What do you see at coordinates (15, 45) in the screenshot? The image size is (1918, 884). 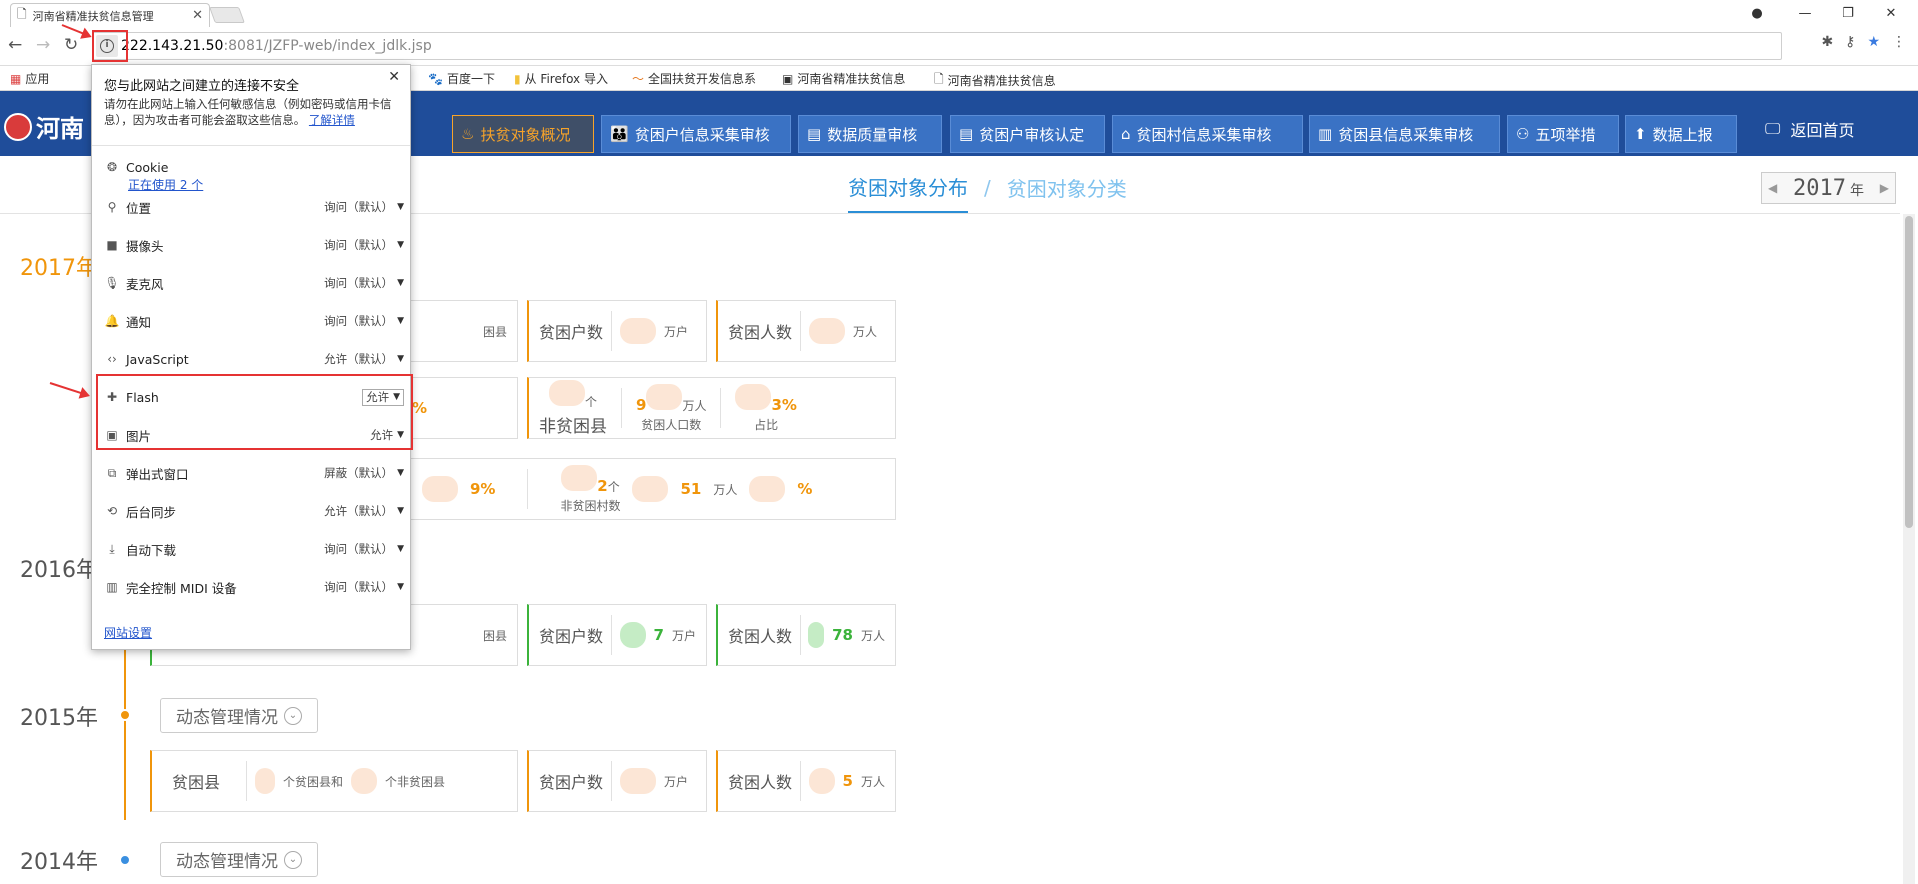 I see `back-icon: ←` at bounding box center [15, 45].